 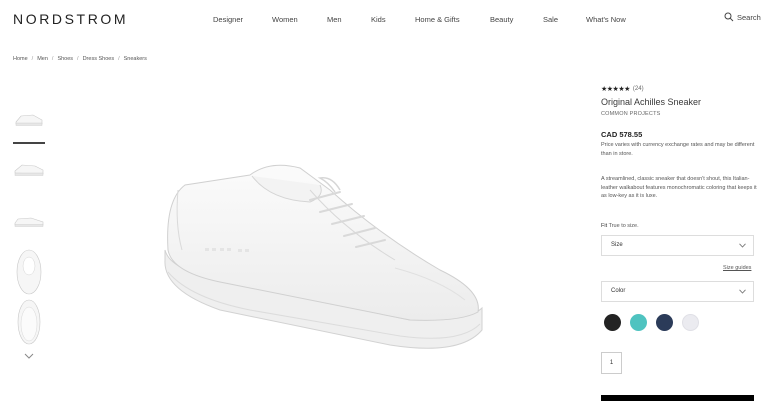 What do you see at coordinates (729, 17) in the screenshot?
I see `search-icon` at bounding box center [729, 17].